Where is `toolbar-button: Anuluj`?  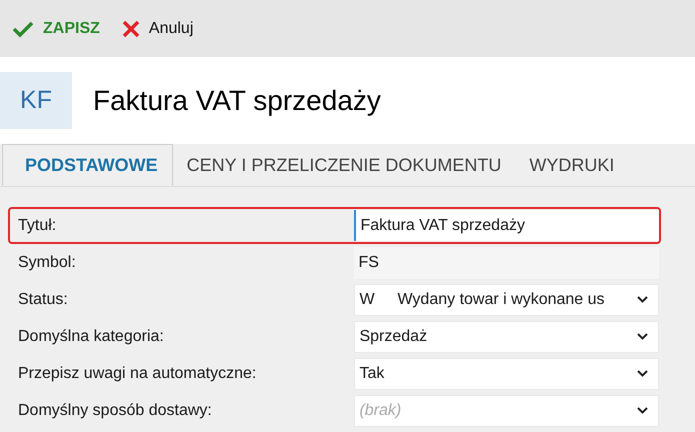 toolbar-button: Anuluj is located at coordinates (158, 29).